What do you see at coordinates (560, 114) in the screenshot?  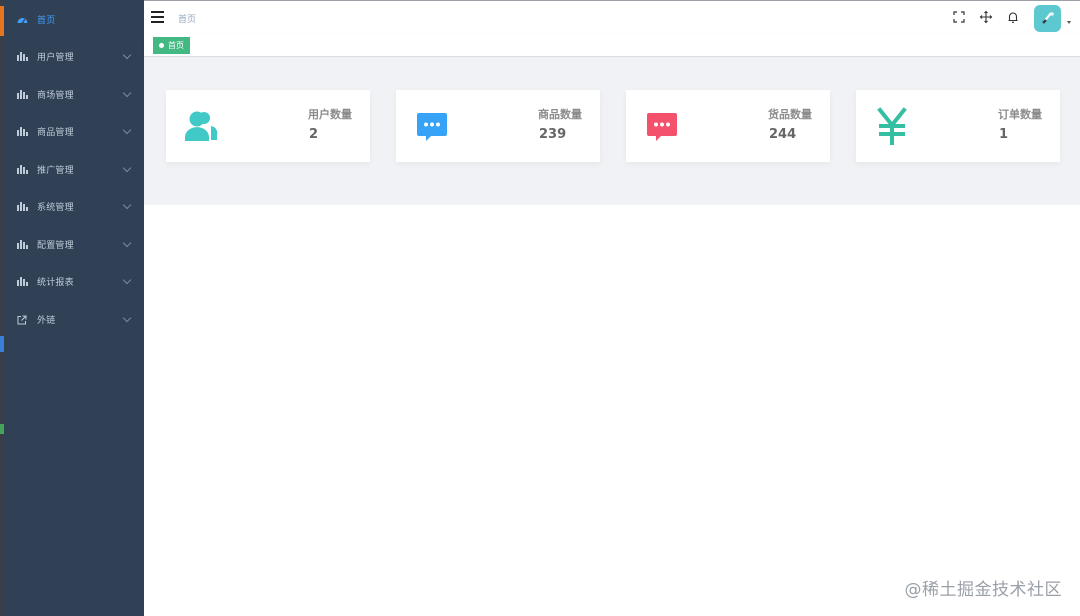 I see `stat-label: 商品数量` at bounding box center [560, 114].